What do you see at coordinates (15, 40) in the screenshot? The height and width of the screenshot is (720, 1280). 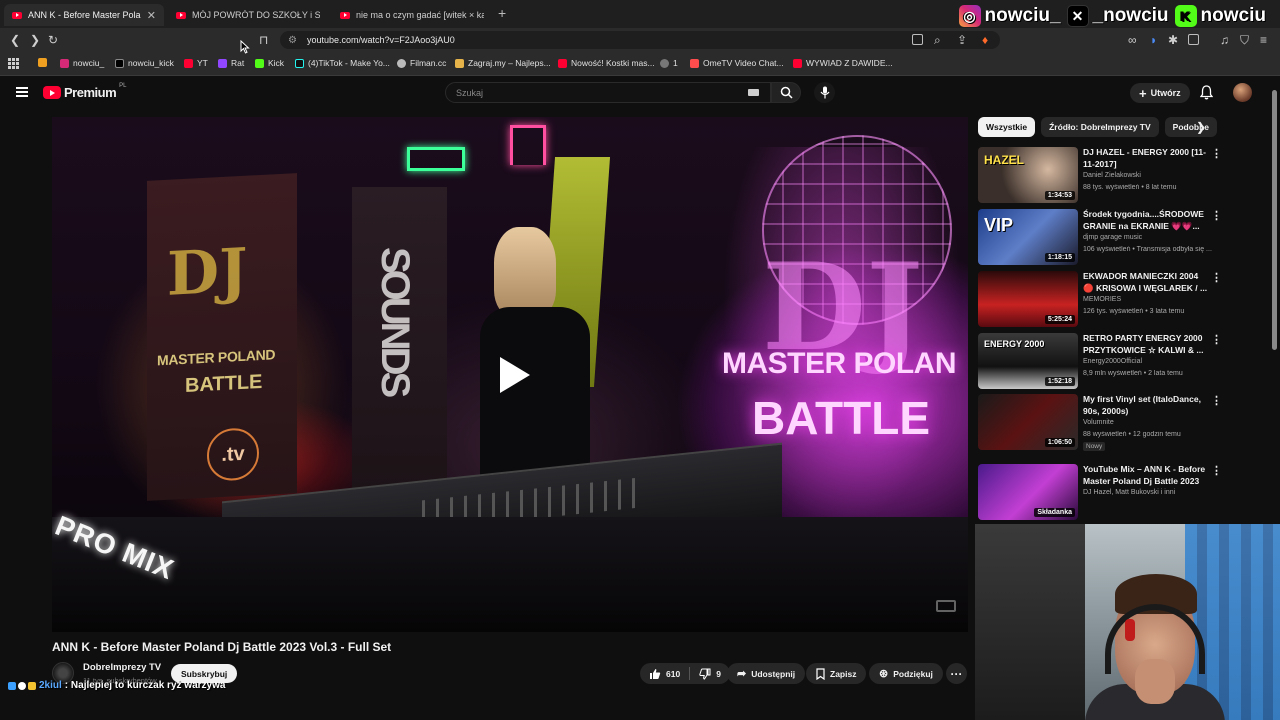 I see `back-arrow-icon: ❮` at bounding box center [15, 40].